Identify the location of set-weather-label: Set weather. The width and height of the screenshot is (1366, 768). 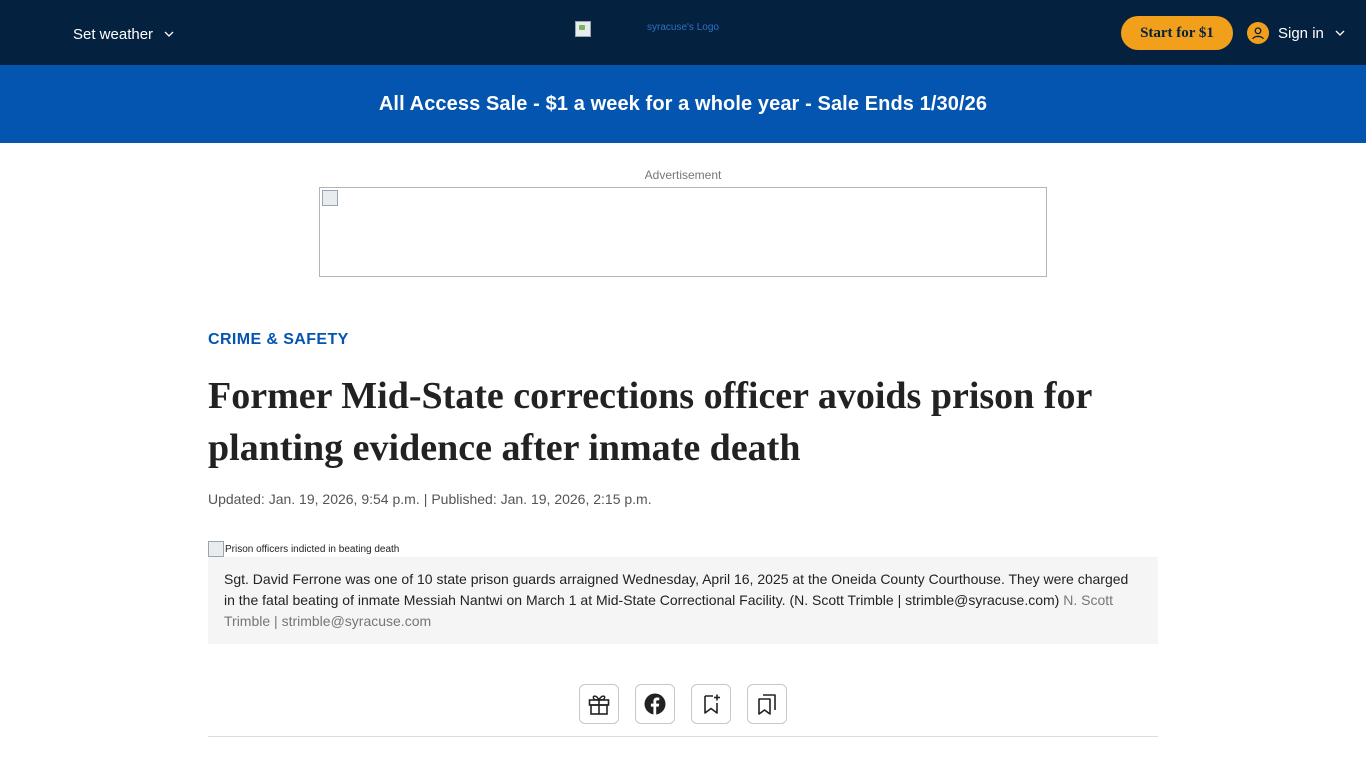
(113, 34).